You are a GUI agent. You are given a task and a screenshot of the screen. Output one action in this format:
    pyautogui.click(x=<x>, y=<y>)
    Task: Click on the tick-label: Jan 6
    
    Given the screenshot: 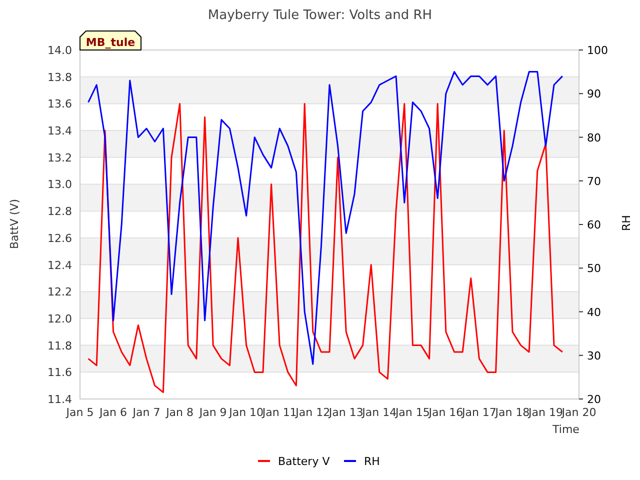 What is the action you would take?
    pyautogui.click(x=113, y=412)
    